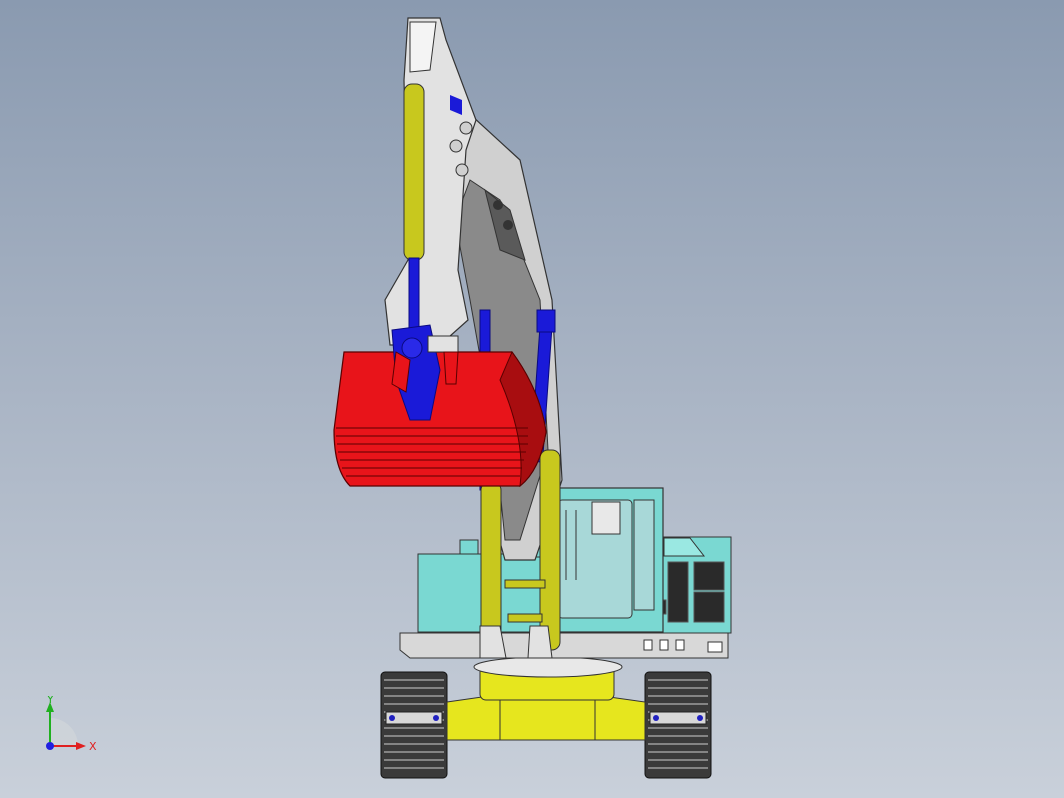  Describe the element at coordinates (430, 181) in the screenshot. I see `arm` at that location.